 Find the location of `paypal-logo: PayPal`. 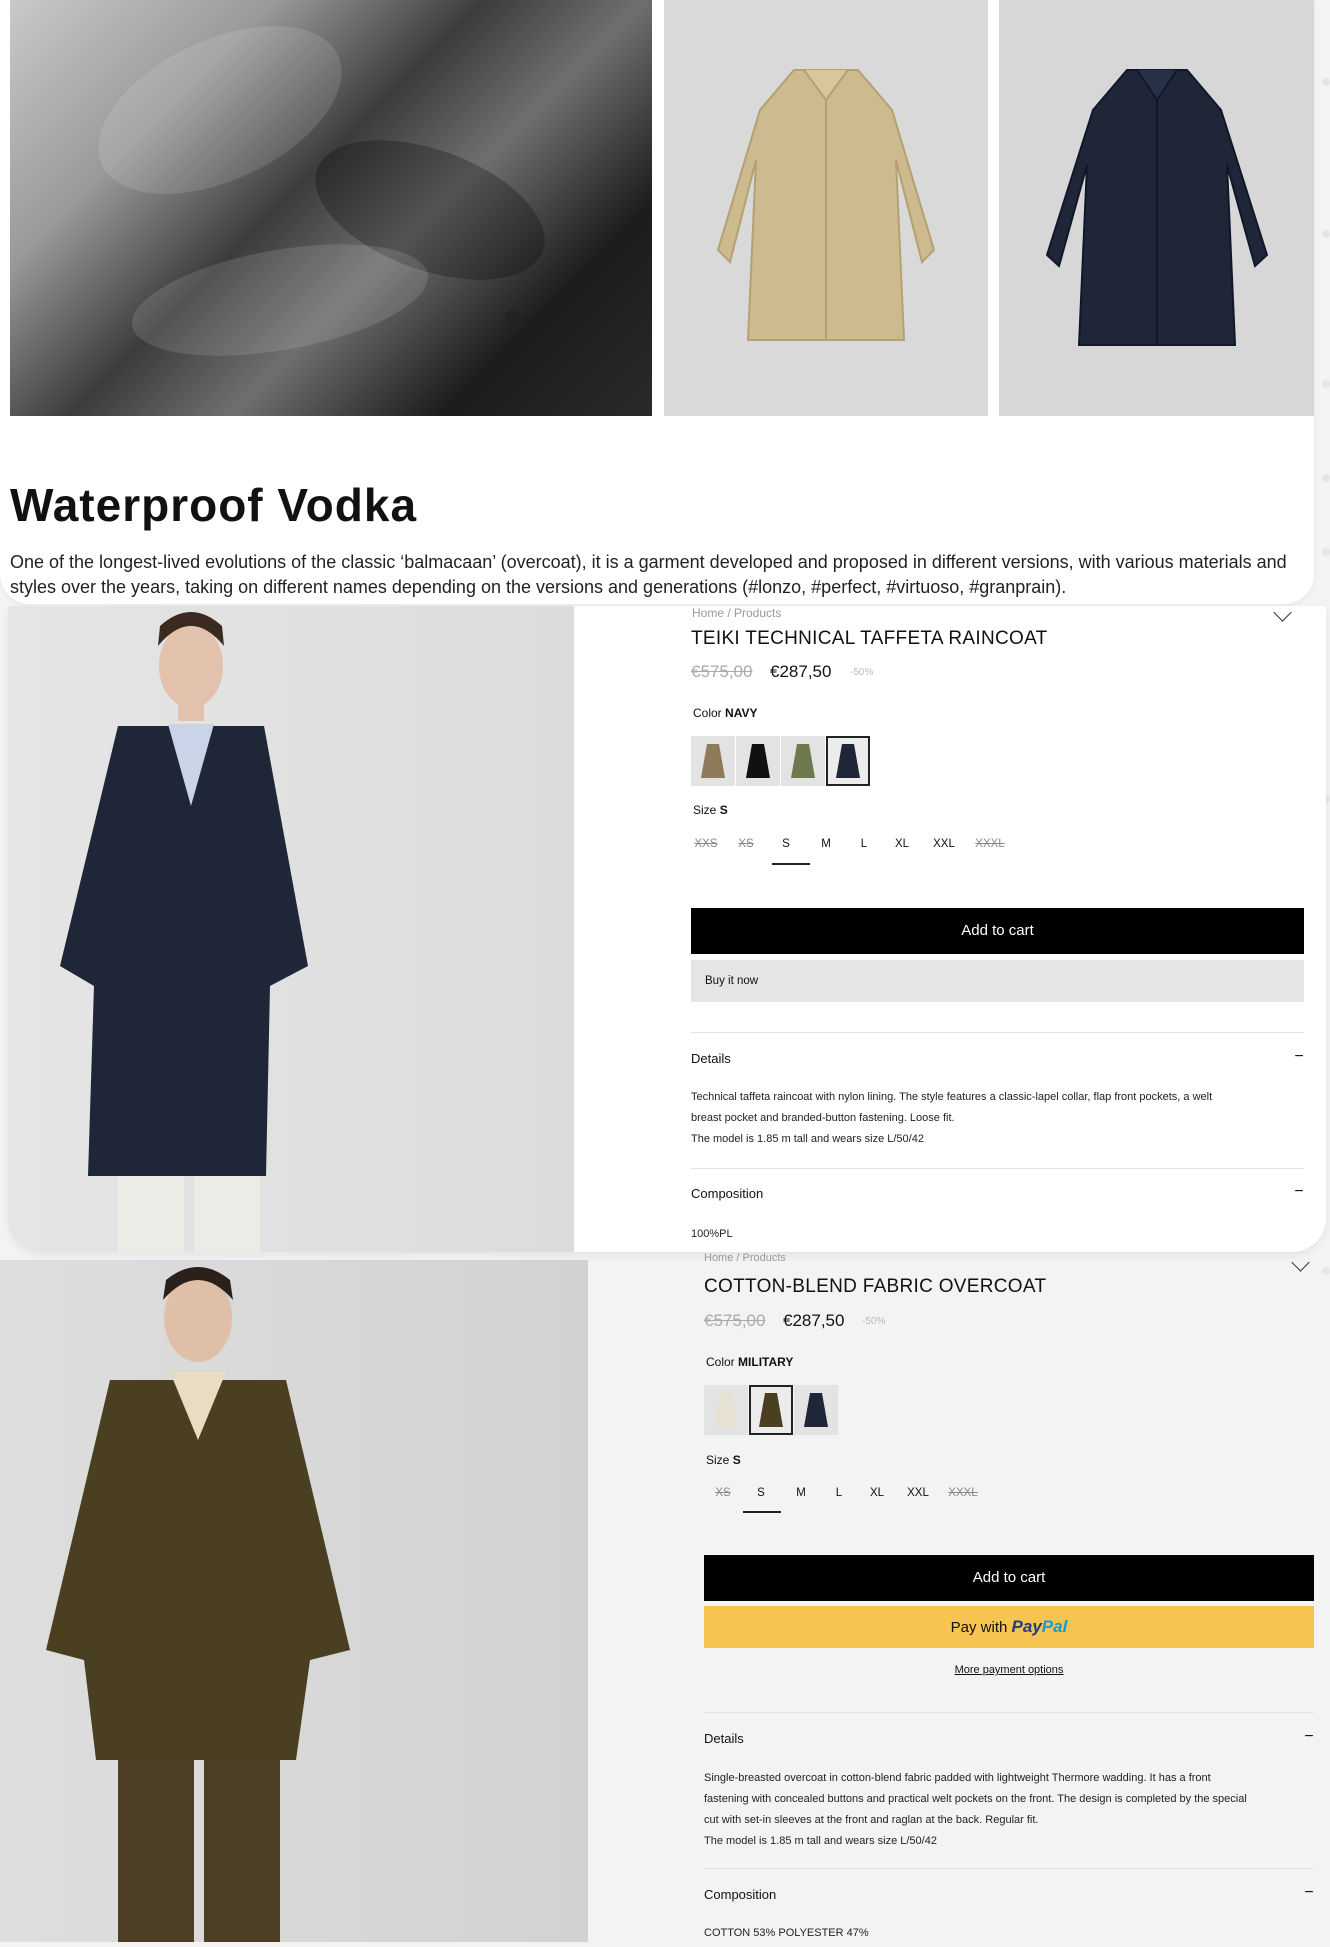

paypal-logo: PayPal is located at coordinates (1039, 1626).